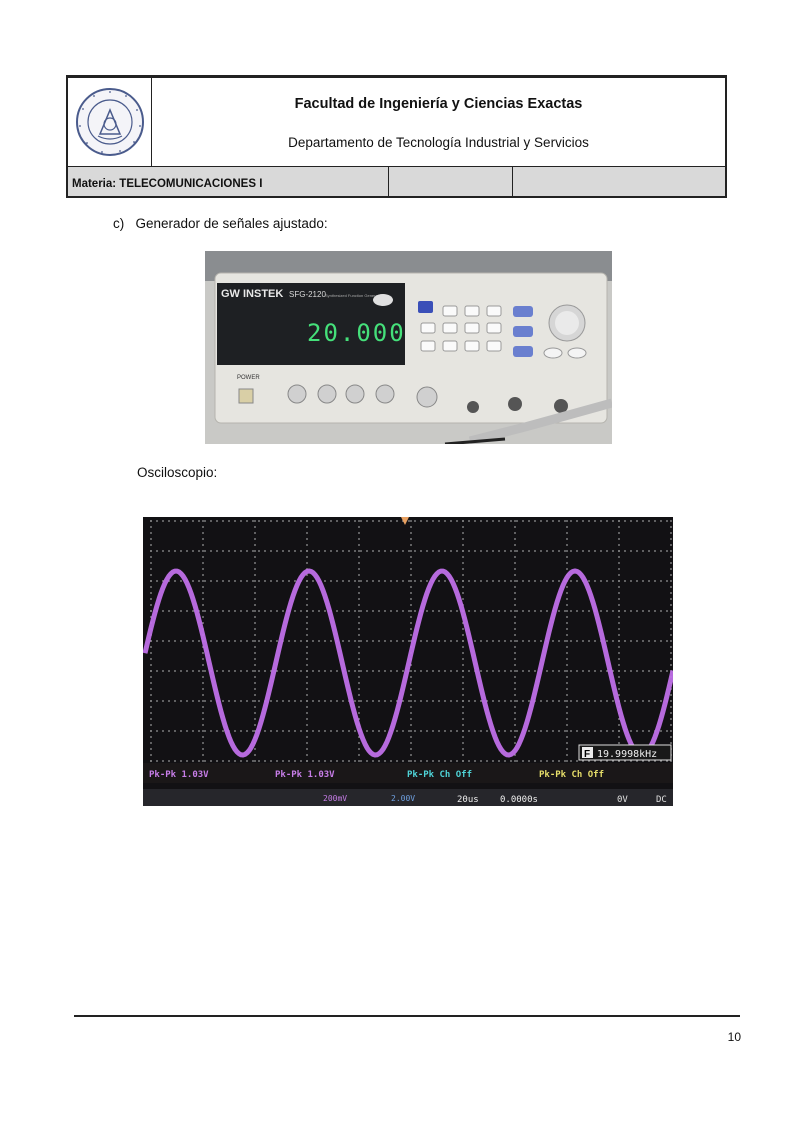  I want to click on footer-rule, so click(407, 1016).